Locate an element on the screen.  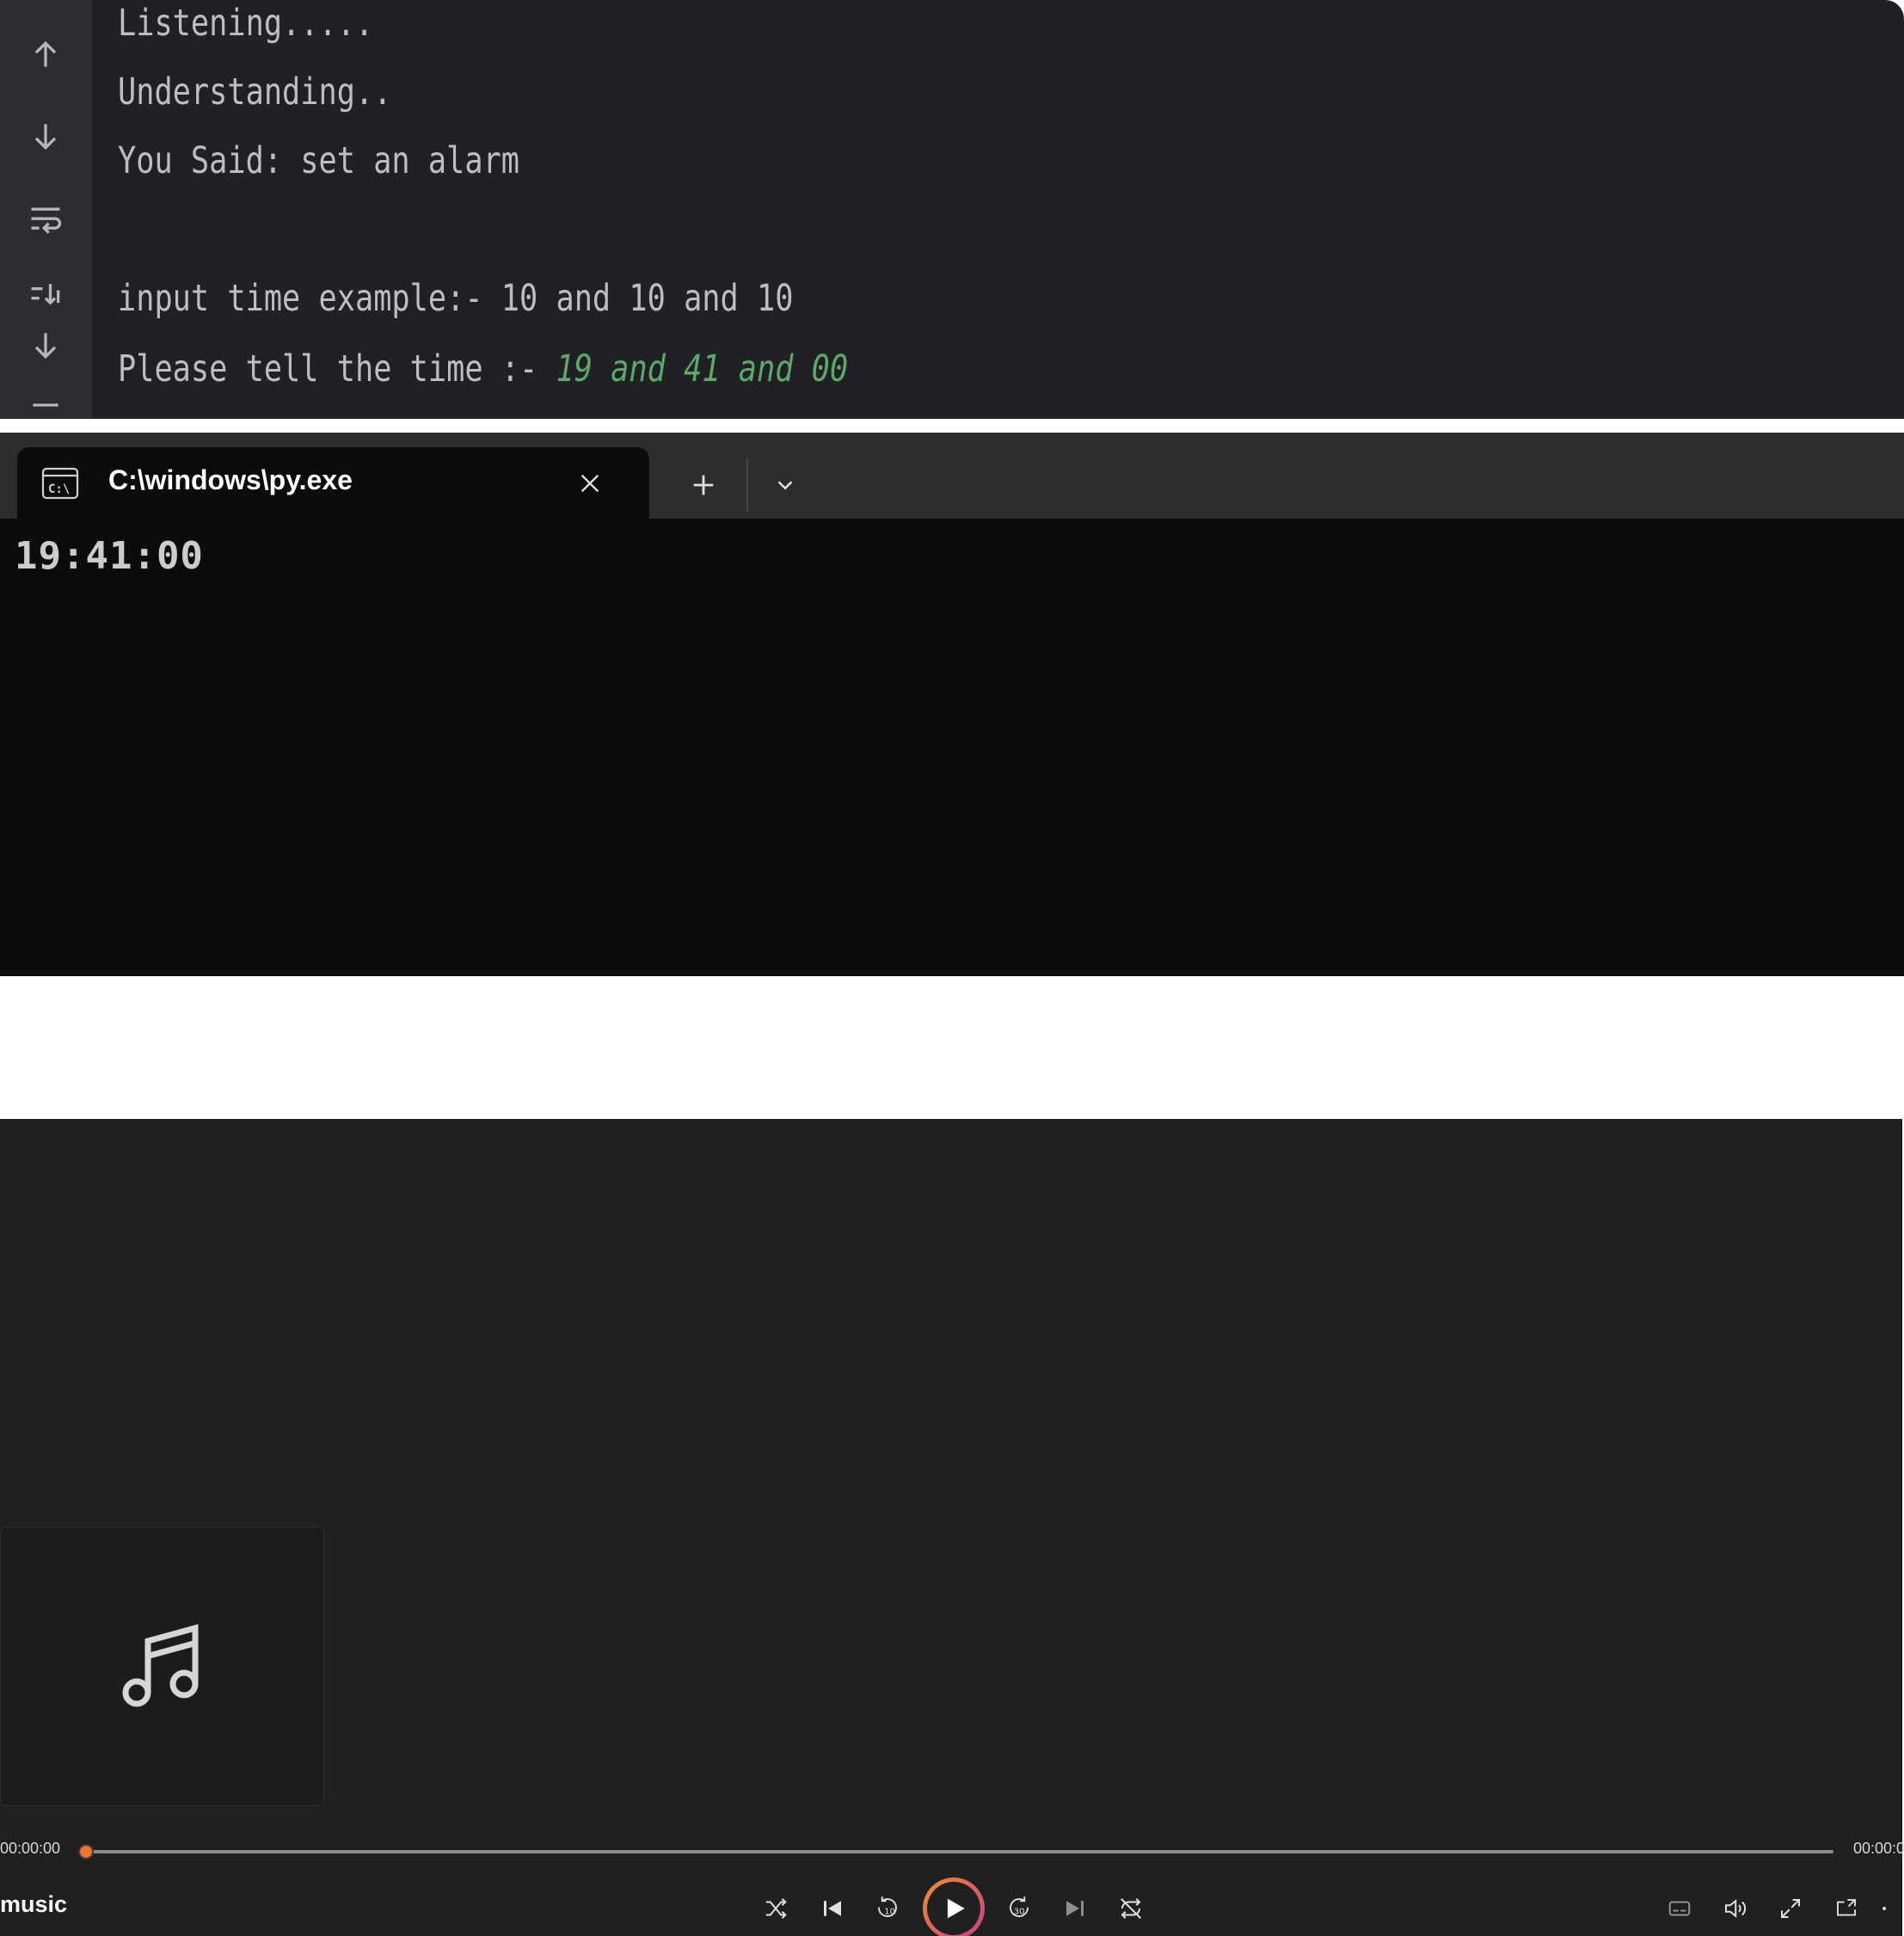
arrow-down-icon is located at coordinates (46, 137).